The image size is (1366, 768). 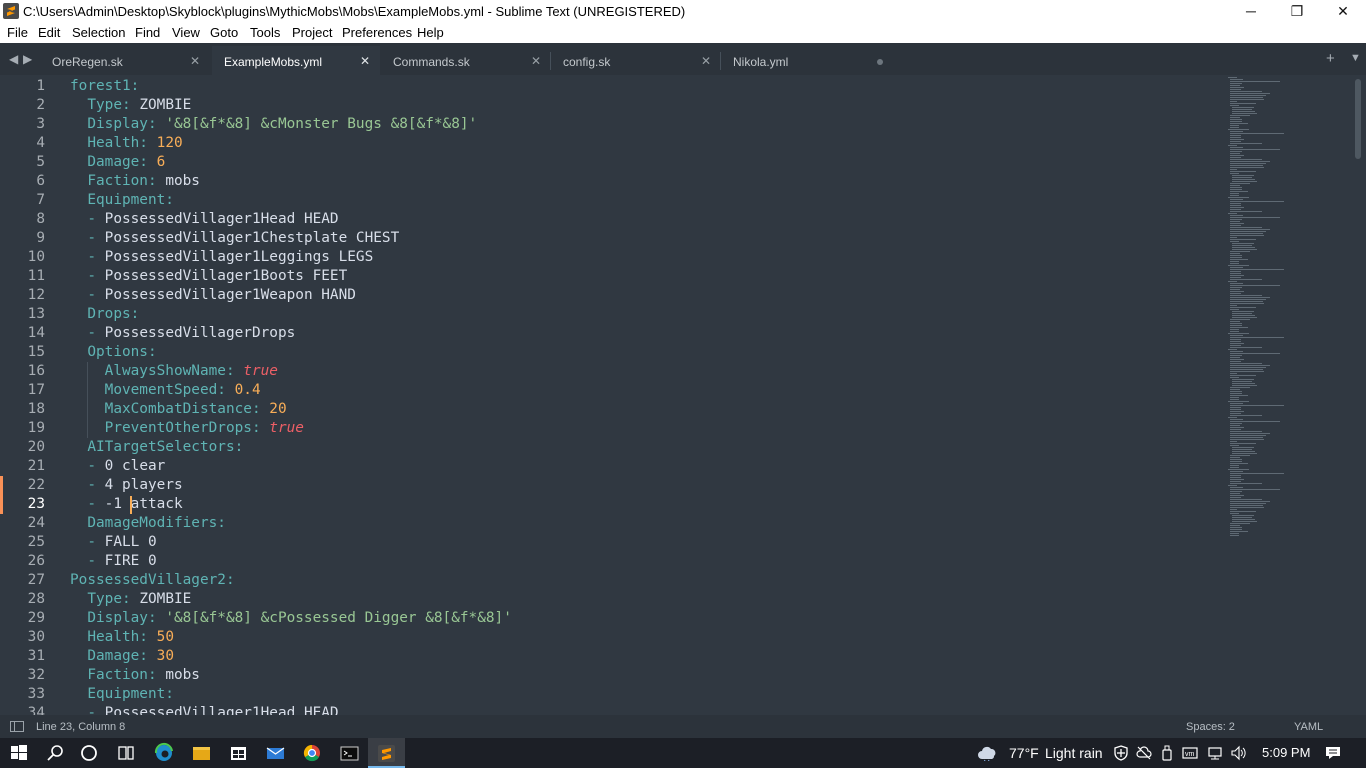 What do you see at coordinates (612, 409) in the screenshot?
I see `code-line: 18 MaxCombatDistance: 20` at bounding box center [612, 409].